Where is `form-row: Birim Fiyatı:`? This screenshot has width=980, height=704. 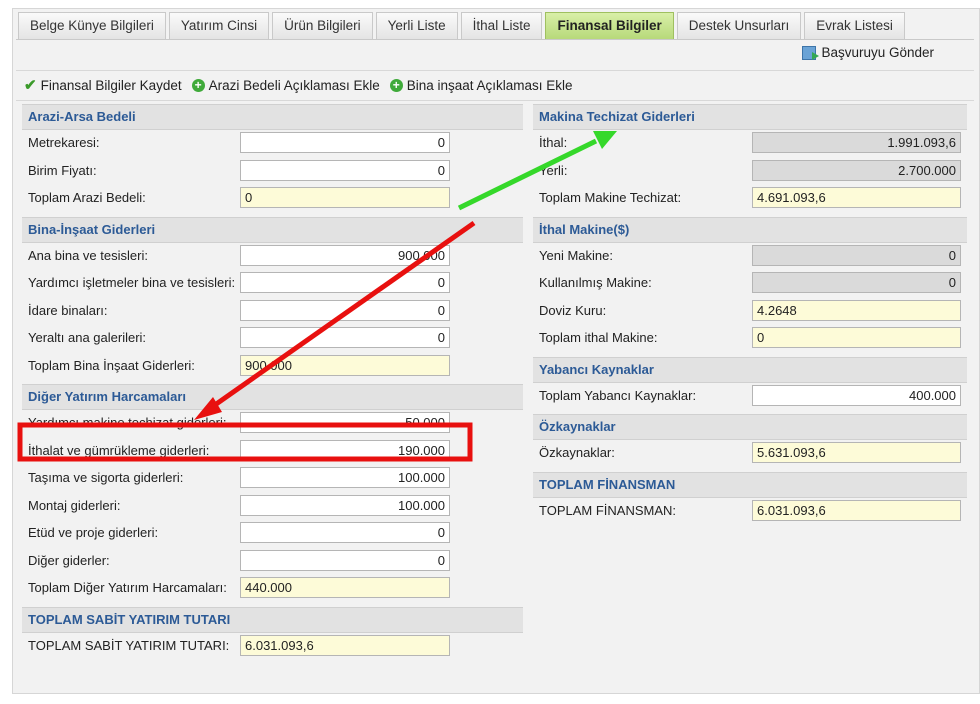 form-row: Birim Fiyatı: is located at coordinates (272, 172).